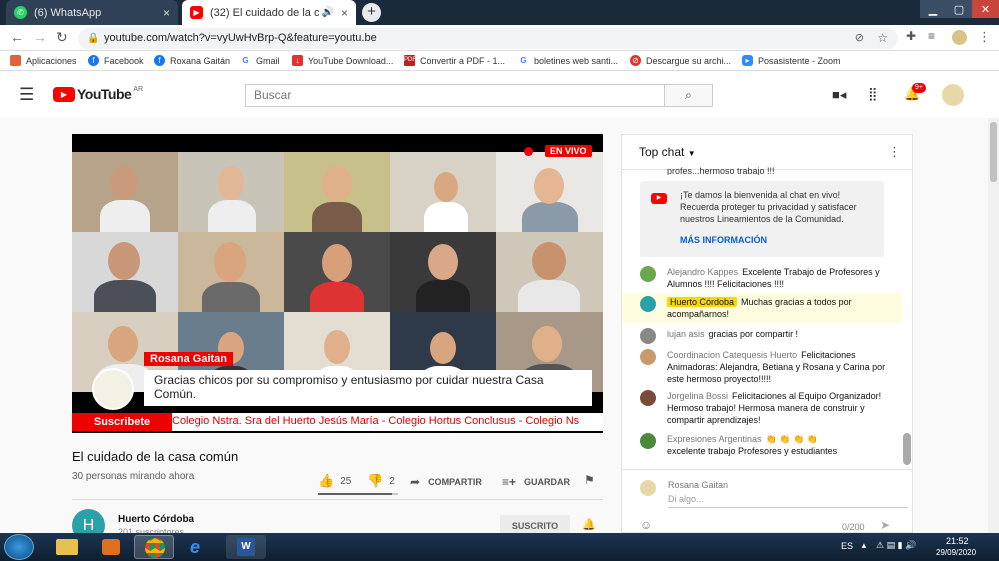  What do you see at coordinates (993, 325) in the screenshot?
I see `page-scrollbar` at bounding box center [993, 325].